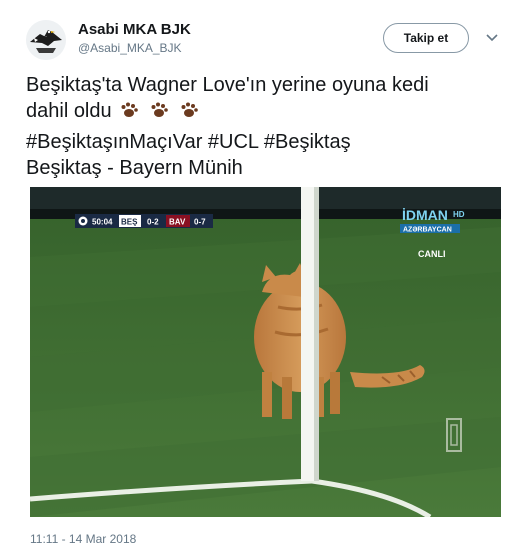 The image size is (527, 555). Describe the element at coordinates (129, 222) in the screenshot. I see `home-team: BEŞ` at that location.